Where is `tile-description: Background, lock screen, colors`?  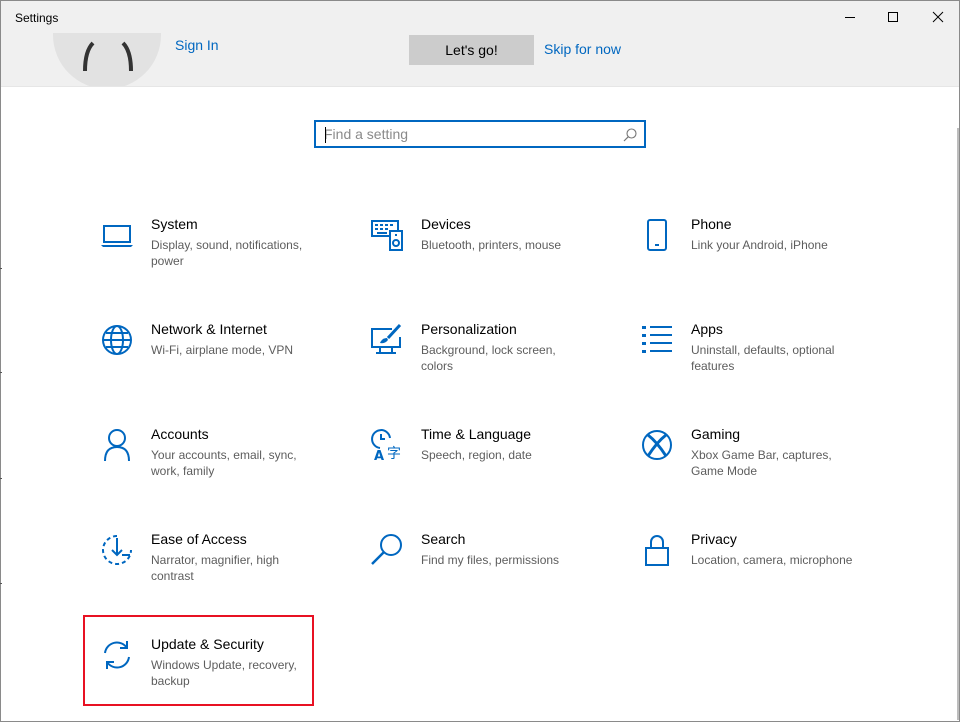 tile-description: Background, lock screen, colors is located at coordinates (488, 358).